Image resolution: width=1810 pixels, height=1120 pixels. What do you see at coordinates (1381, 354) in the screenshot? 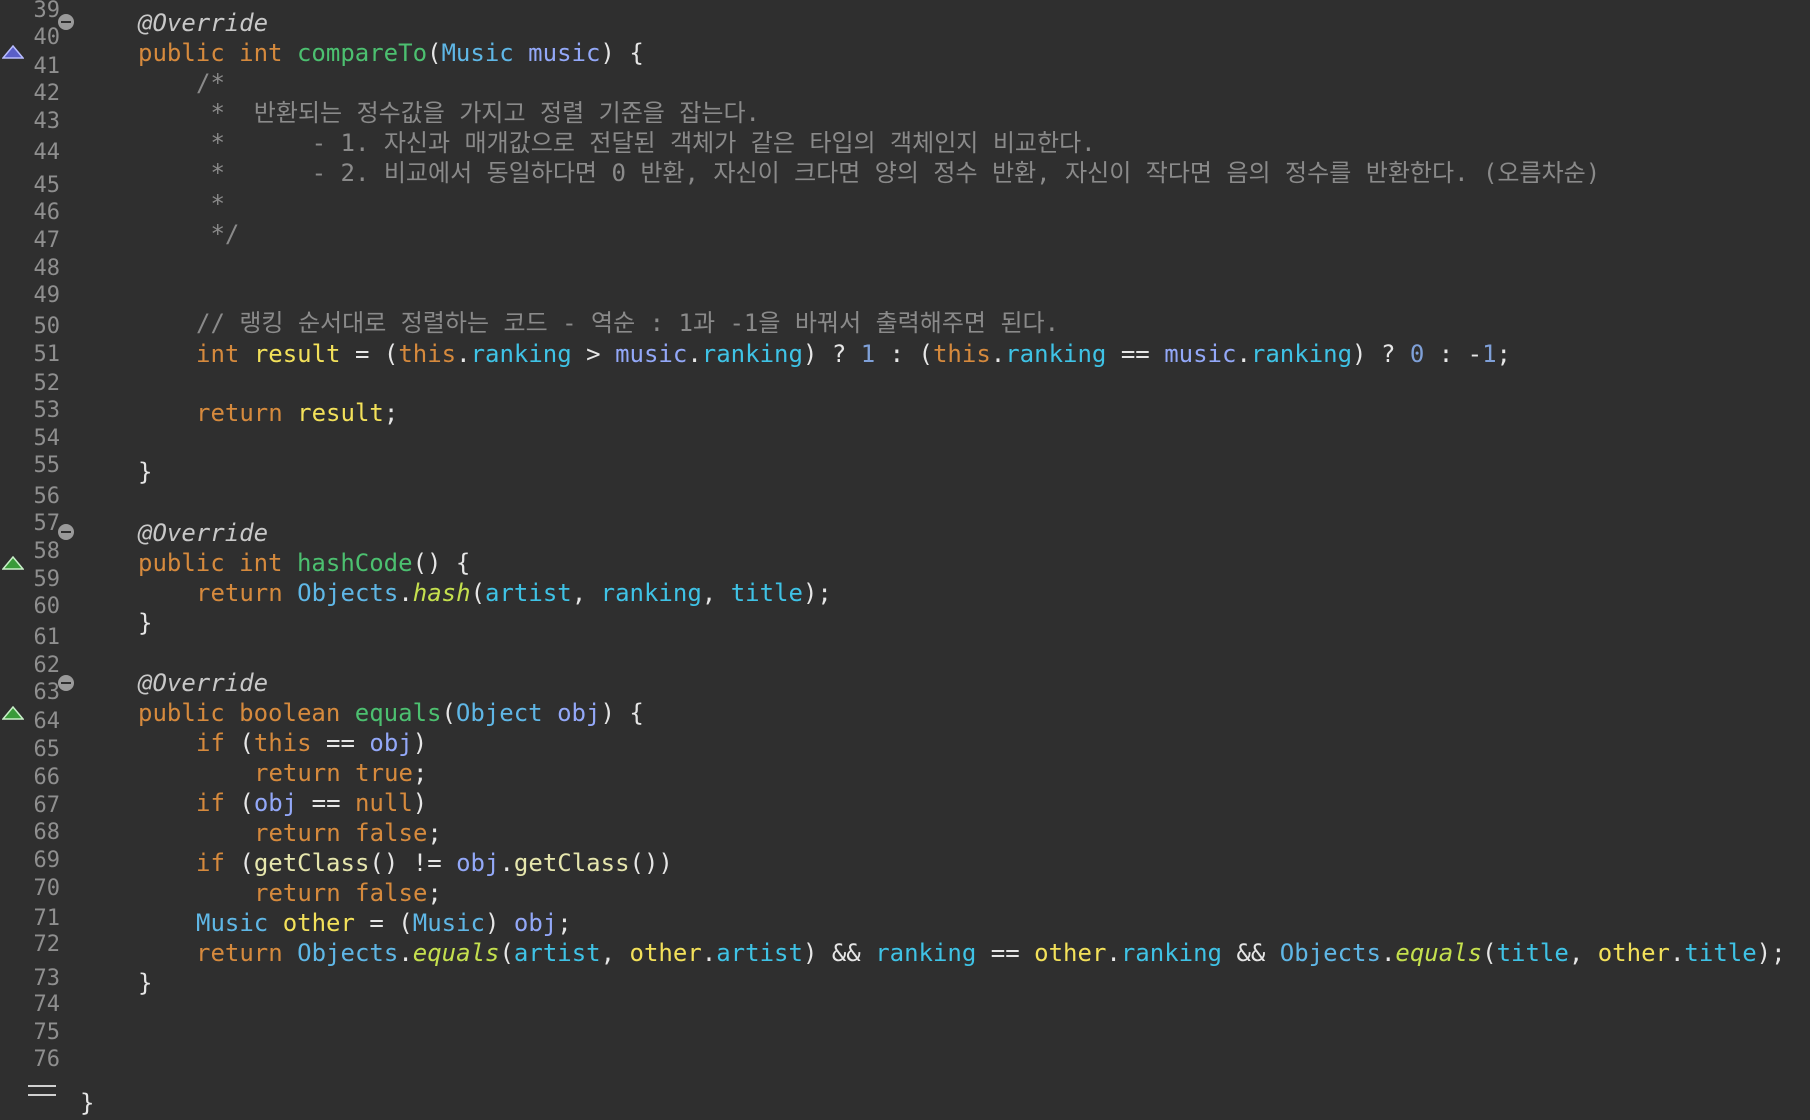
I see `code-token: ) ?` at bounding box center [1381, 354].